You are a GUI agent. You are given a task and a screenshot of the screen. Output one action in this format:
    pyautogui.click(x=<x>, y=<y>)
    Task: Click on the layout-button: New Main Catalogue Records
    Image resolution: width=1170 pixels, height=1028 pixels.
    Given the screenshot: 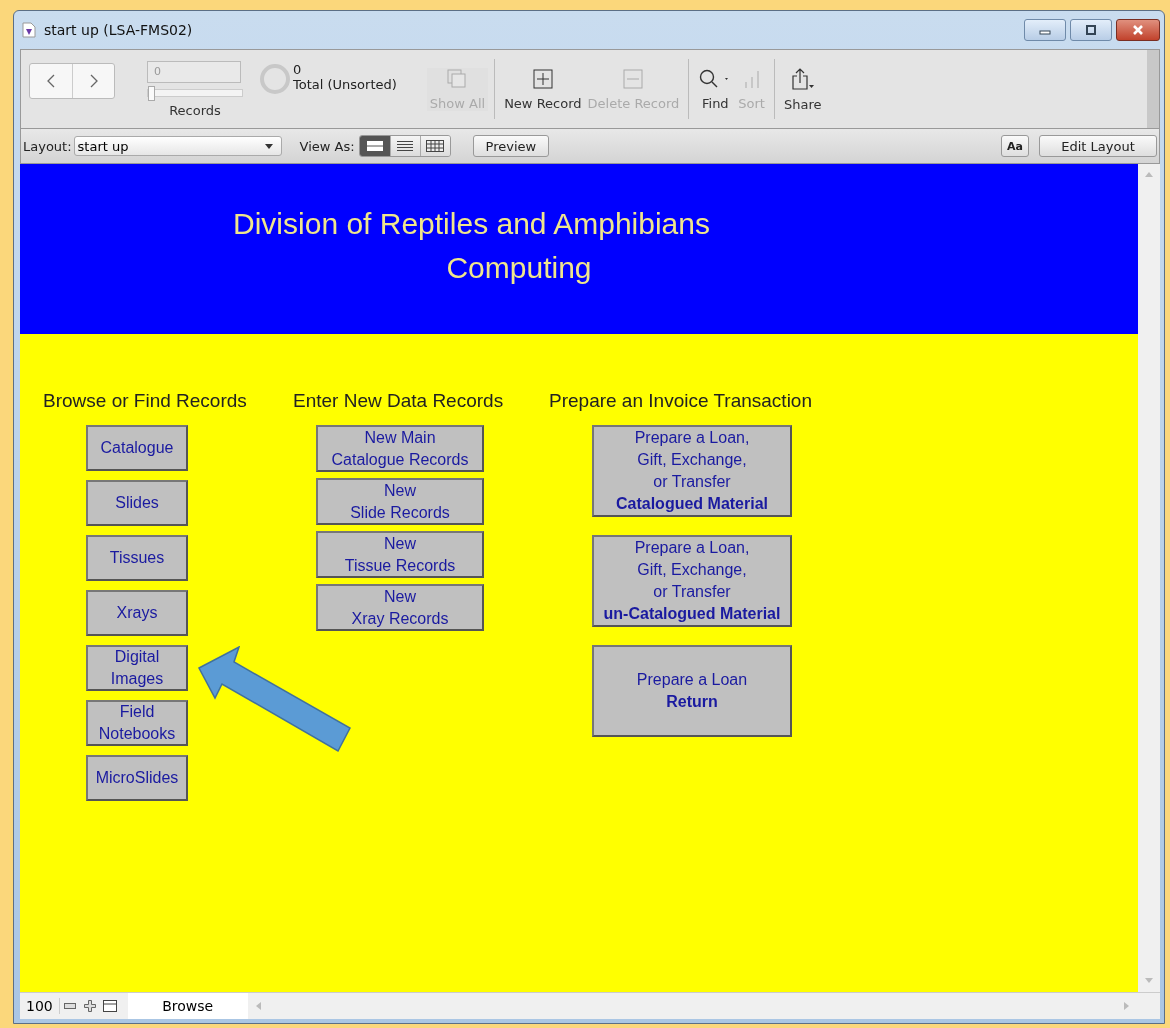 What is the action you would take?
    pyautogui.click(x=400, y=448)
    